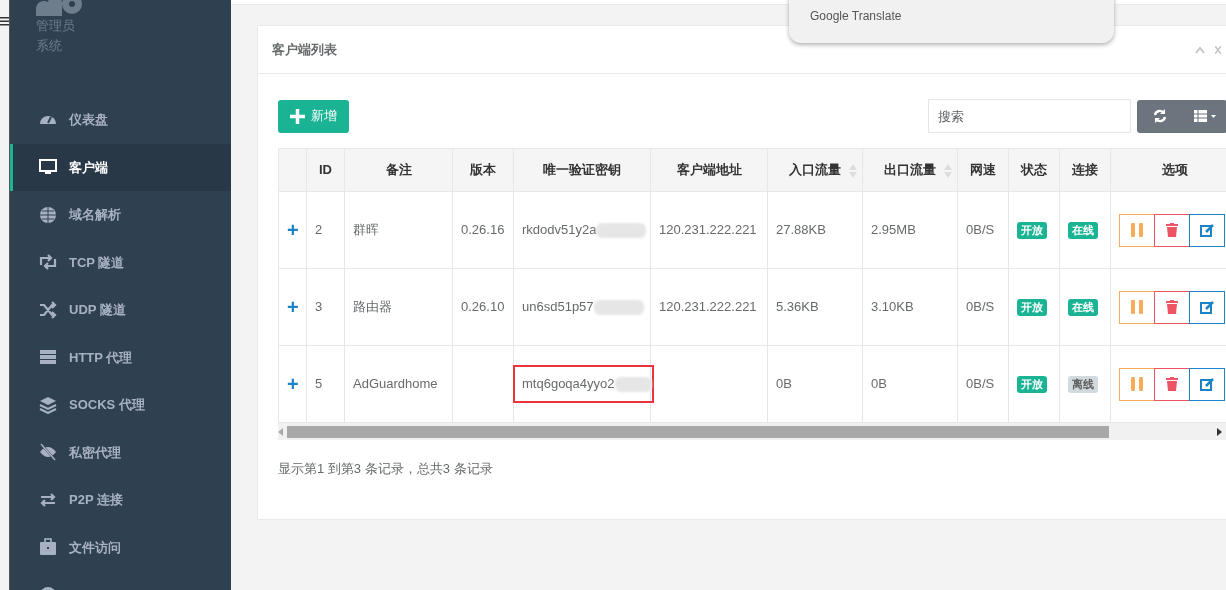 The image size is (1226, 590). What do you see at coordinates (709, 170) in the screenshot?
I see `column-header: 客户端地址` at bounding box center [709, 170].